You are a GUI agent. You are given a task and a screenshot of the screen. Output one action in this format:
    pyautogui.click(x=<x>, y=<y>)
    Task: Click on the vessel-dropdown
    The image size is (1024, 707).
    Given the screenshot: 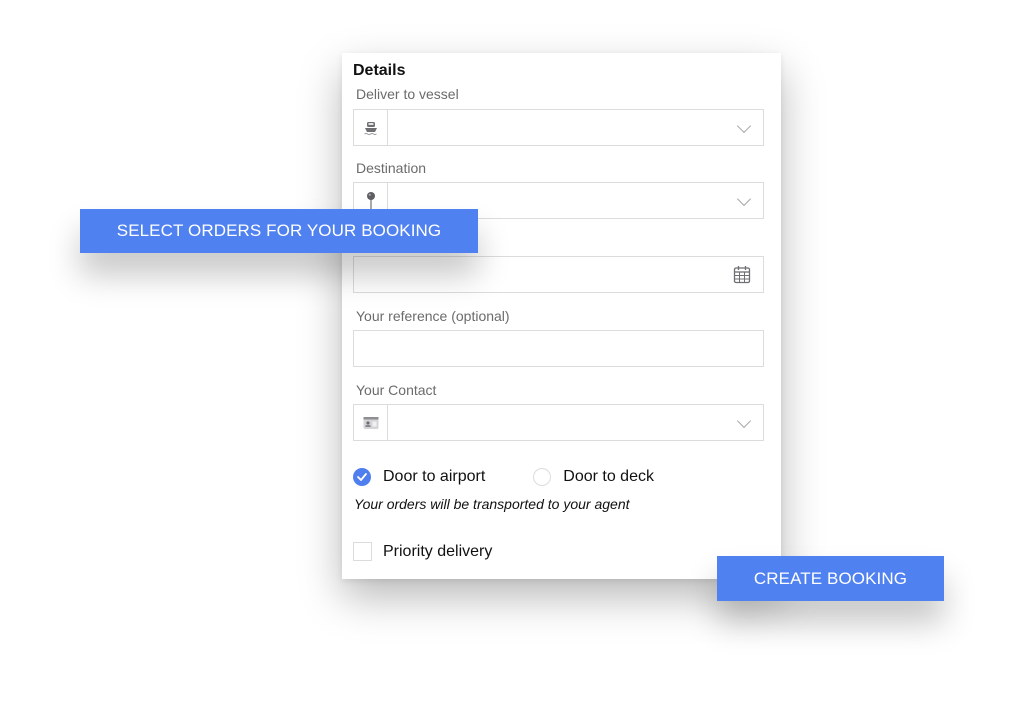 What is the action you would take?
    pyautogui.click(x=558, y=127)
    